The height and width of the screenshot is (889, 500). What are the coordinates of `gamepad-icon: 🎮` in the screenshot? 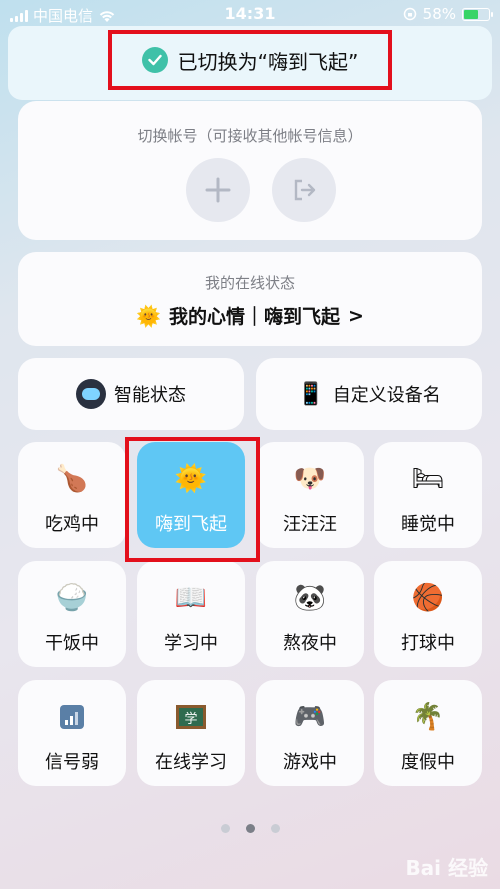 It's located at (310, 717).